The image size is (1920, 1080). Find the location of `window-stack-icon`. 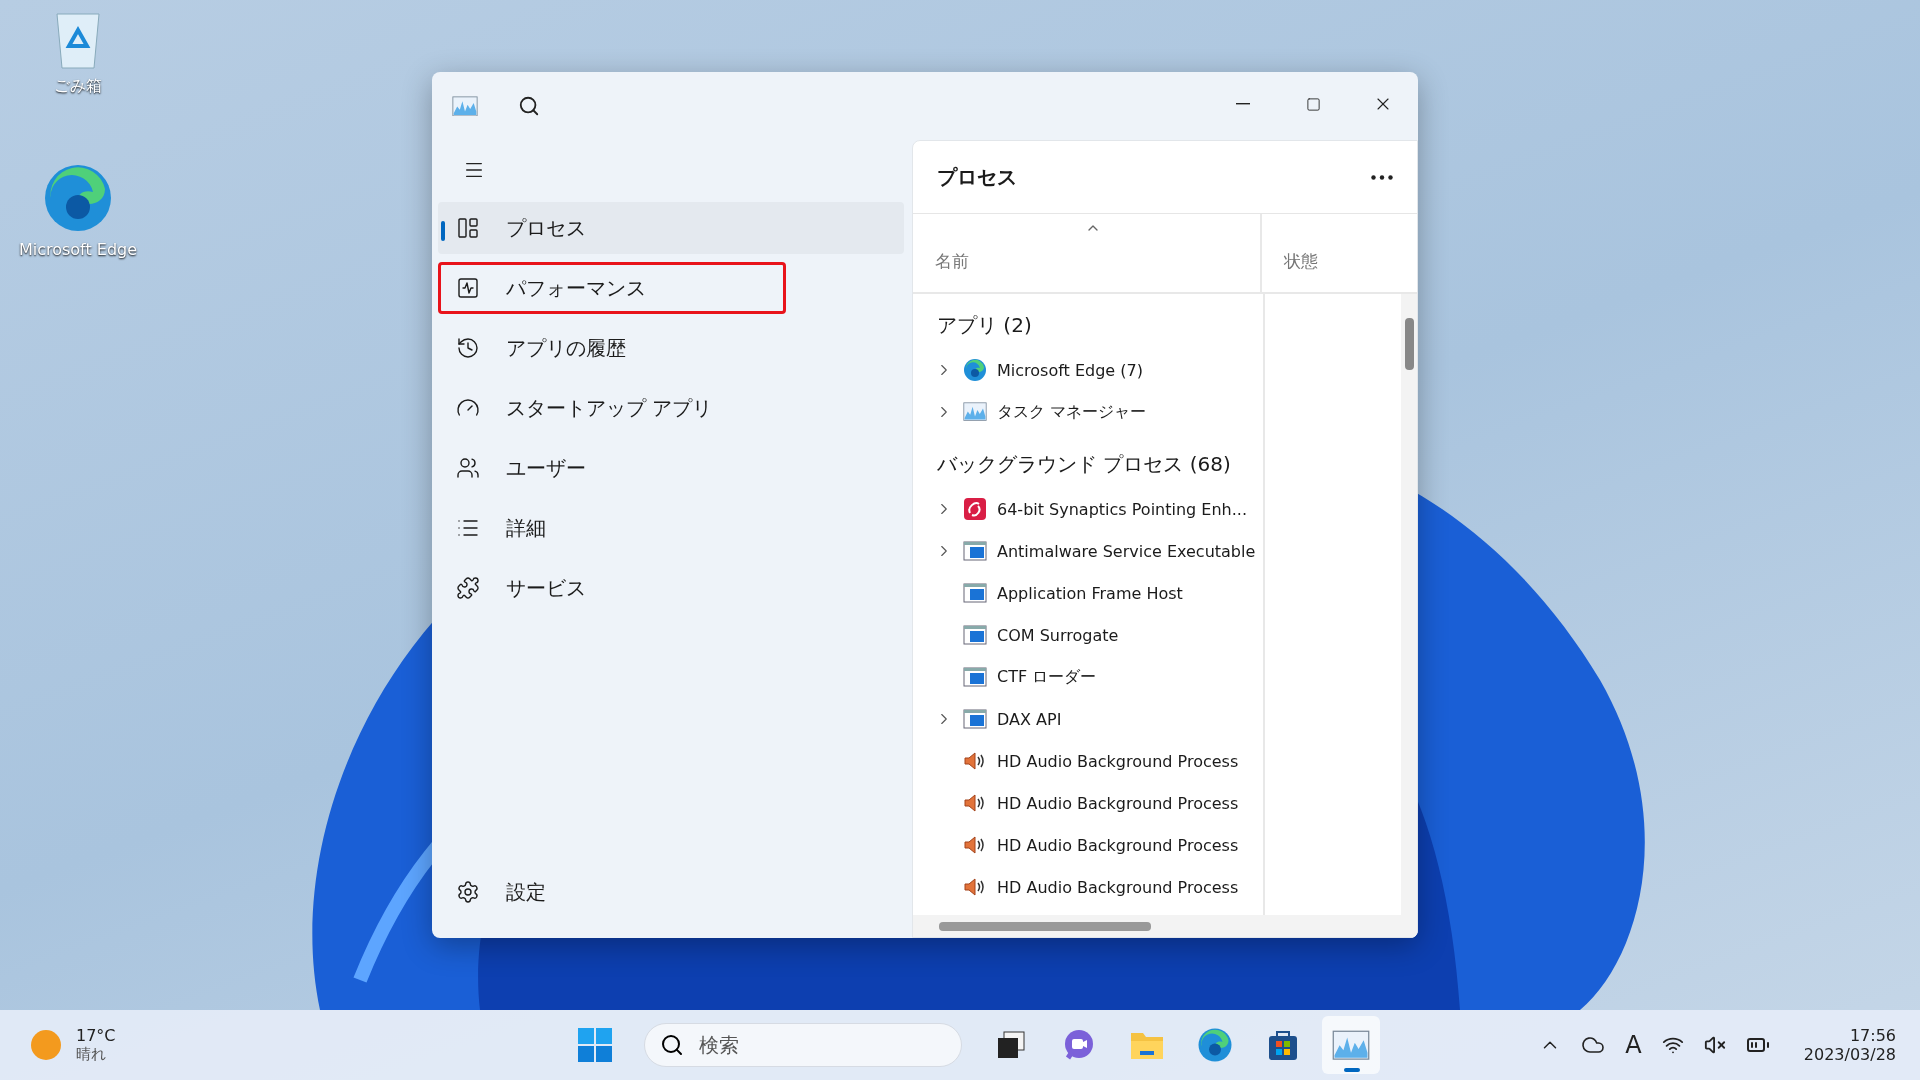

window-stack-icon is located at coordinates (1011, 1045).